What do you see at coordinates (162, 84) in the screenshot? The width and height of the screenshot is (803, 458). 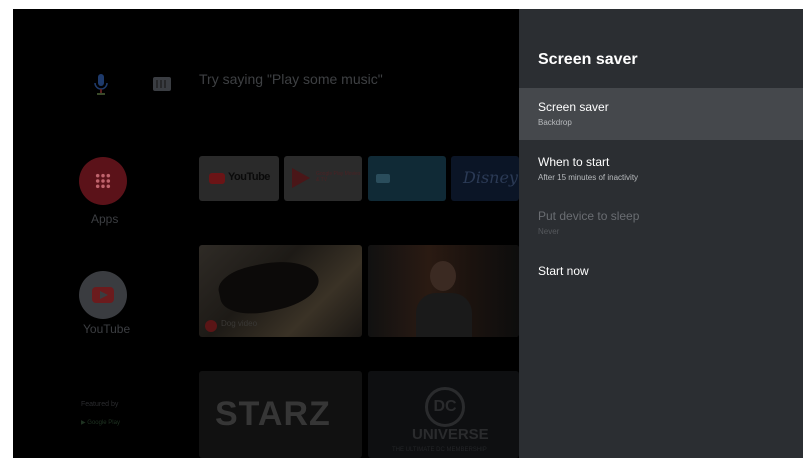 I see `keyboard-icon` at bounding box center [162, 84].